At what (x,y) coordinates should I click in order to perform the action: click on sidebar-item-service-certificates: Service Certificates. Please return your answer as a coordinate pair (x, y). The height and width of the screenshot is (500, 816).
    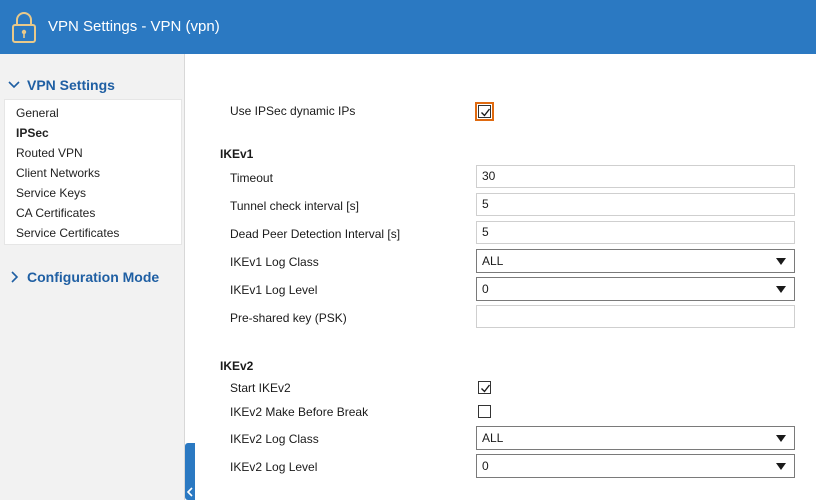
    Looking at the image, I should click on (67, 233).